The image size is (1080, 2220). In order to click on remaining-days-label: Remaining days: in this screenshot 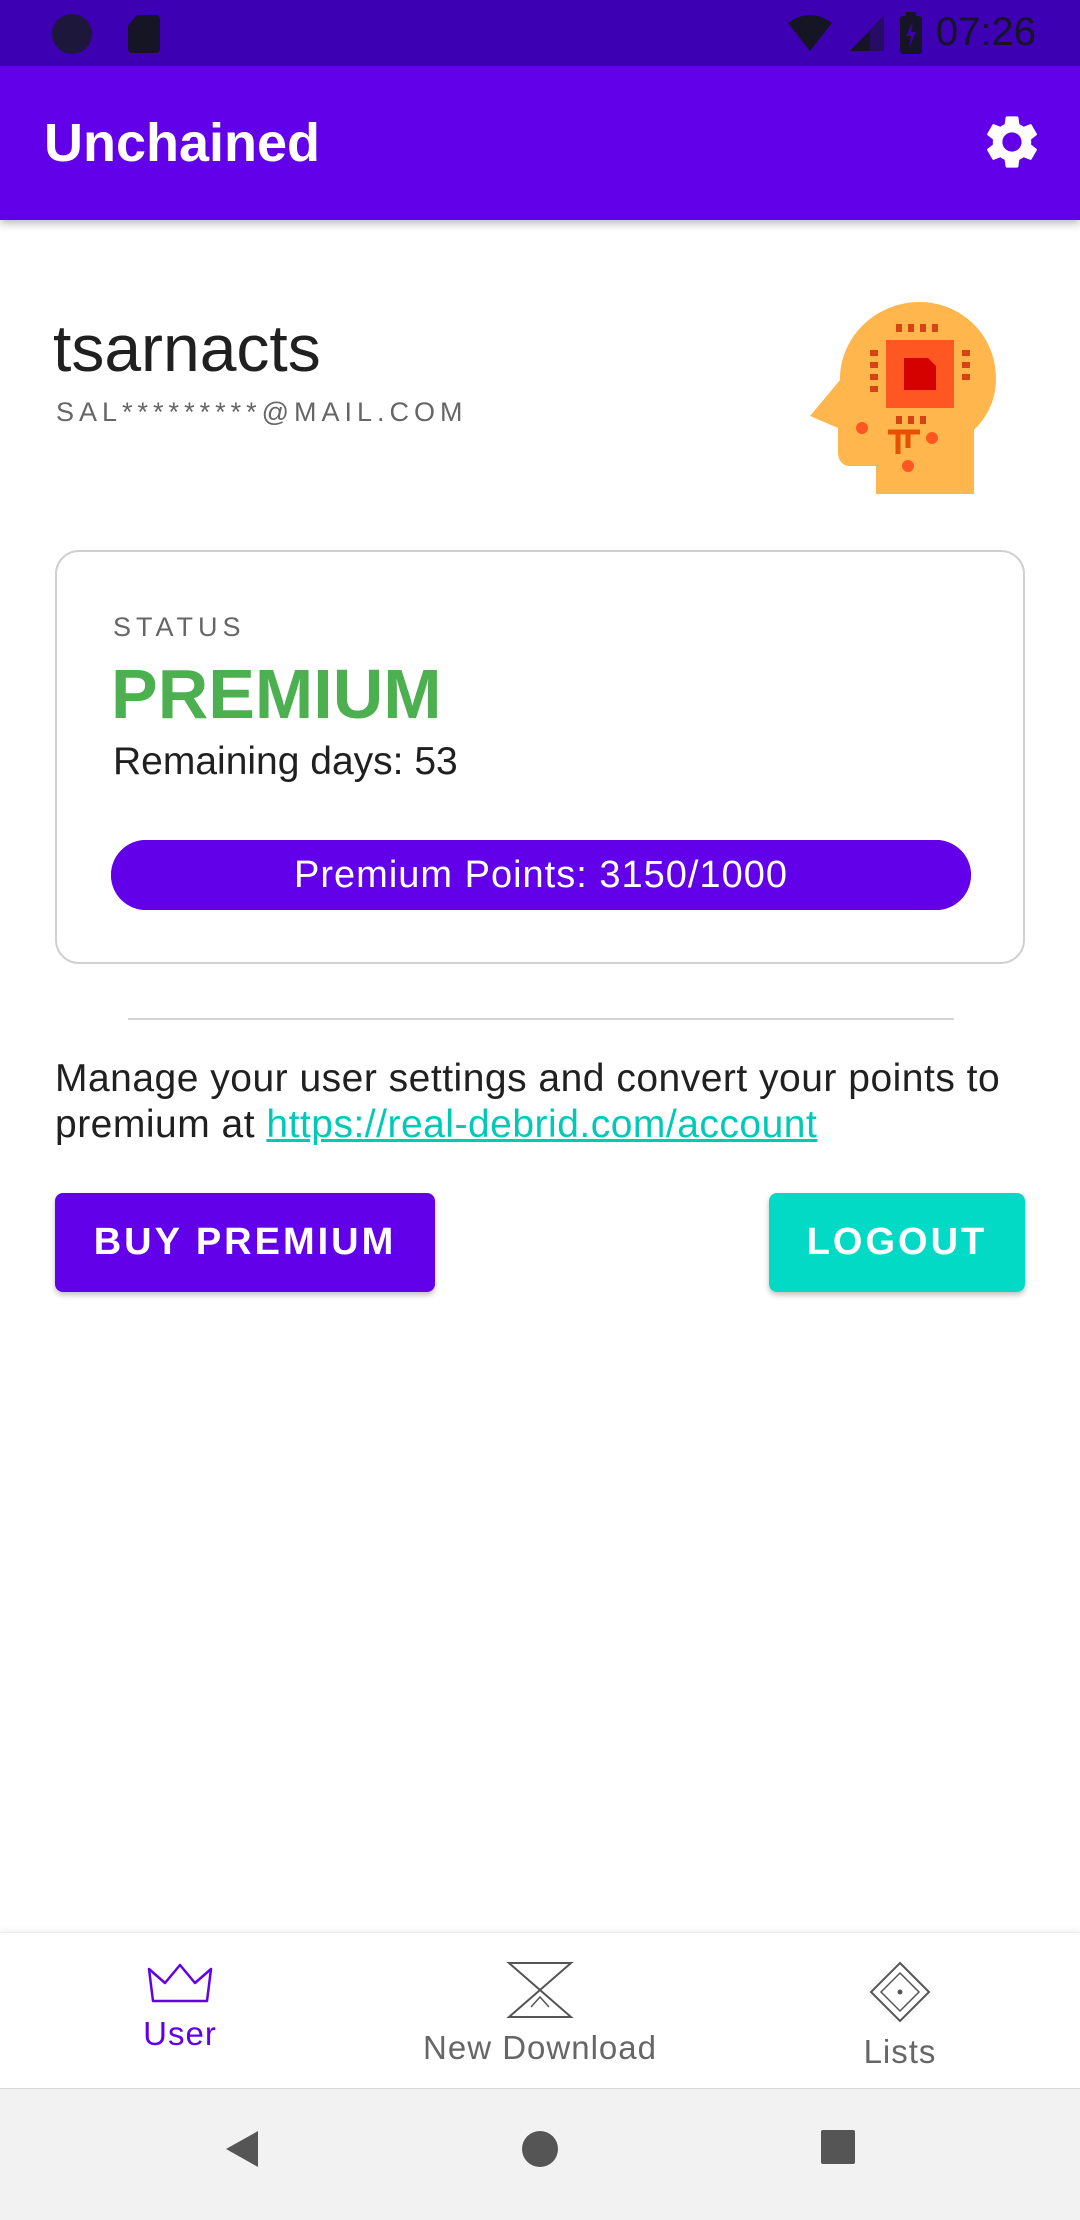, I will do `click(264, 761)`.